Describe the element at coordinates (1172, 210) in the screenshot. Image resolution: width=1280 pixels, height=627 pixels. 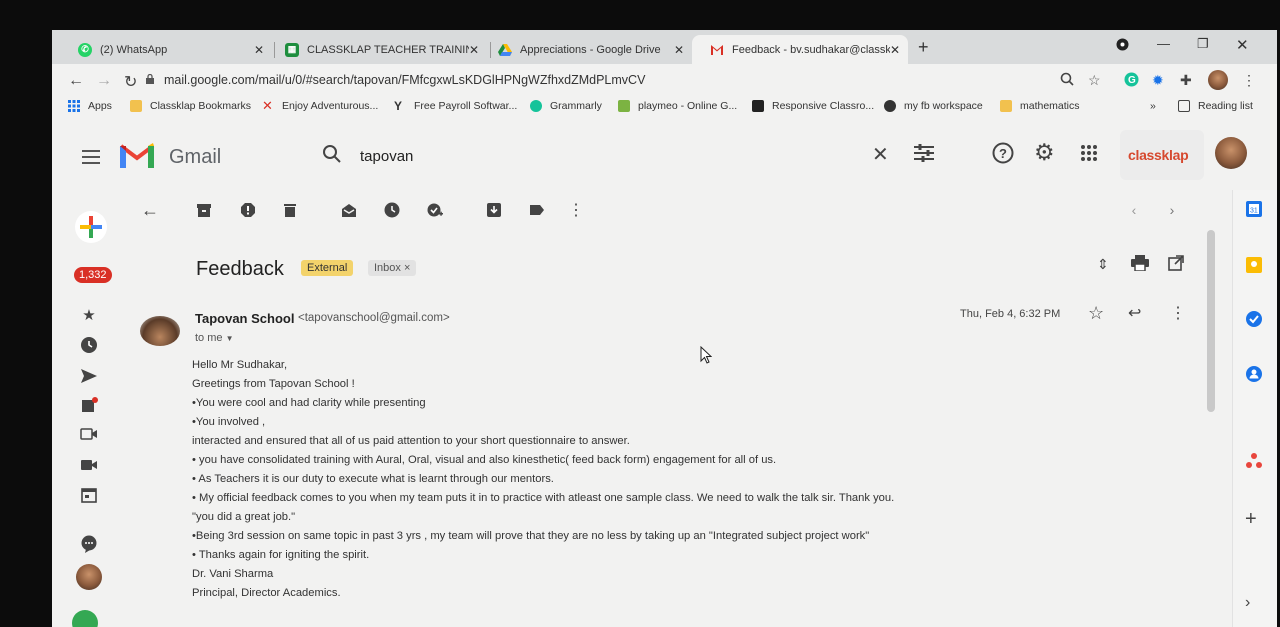
I see `older-chevron-icon: ›` at that location.